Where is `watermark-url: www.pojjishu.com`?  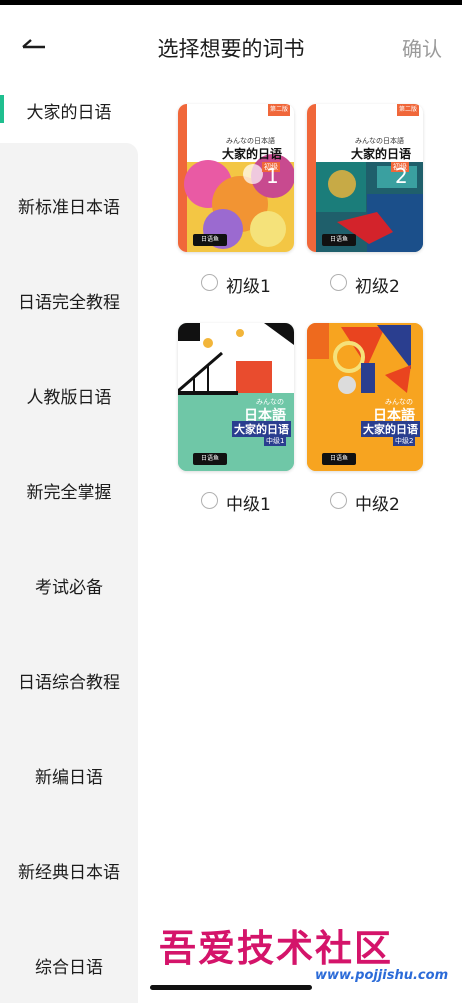 watermark-url: www.pojjishu.com is located at coordinates (382, 975).